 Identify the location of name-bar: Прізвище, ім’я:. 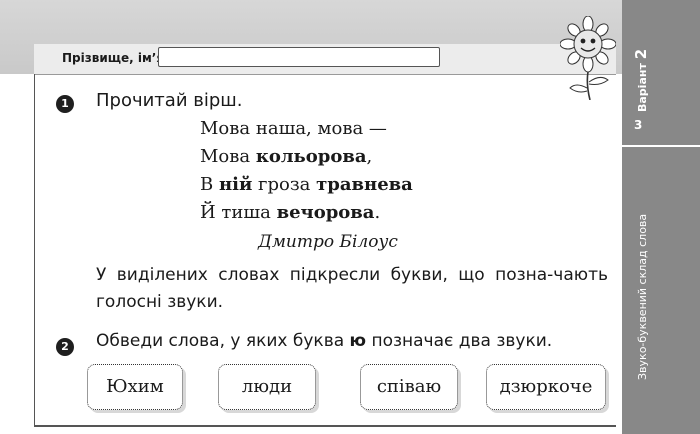
(325, 59).